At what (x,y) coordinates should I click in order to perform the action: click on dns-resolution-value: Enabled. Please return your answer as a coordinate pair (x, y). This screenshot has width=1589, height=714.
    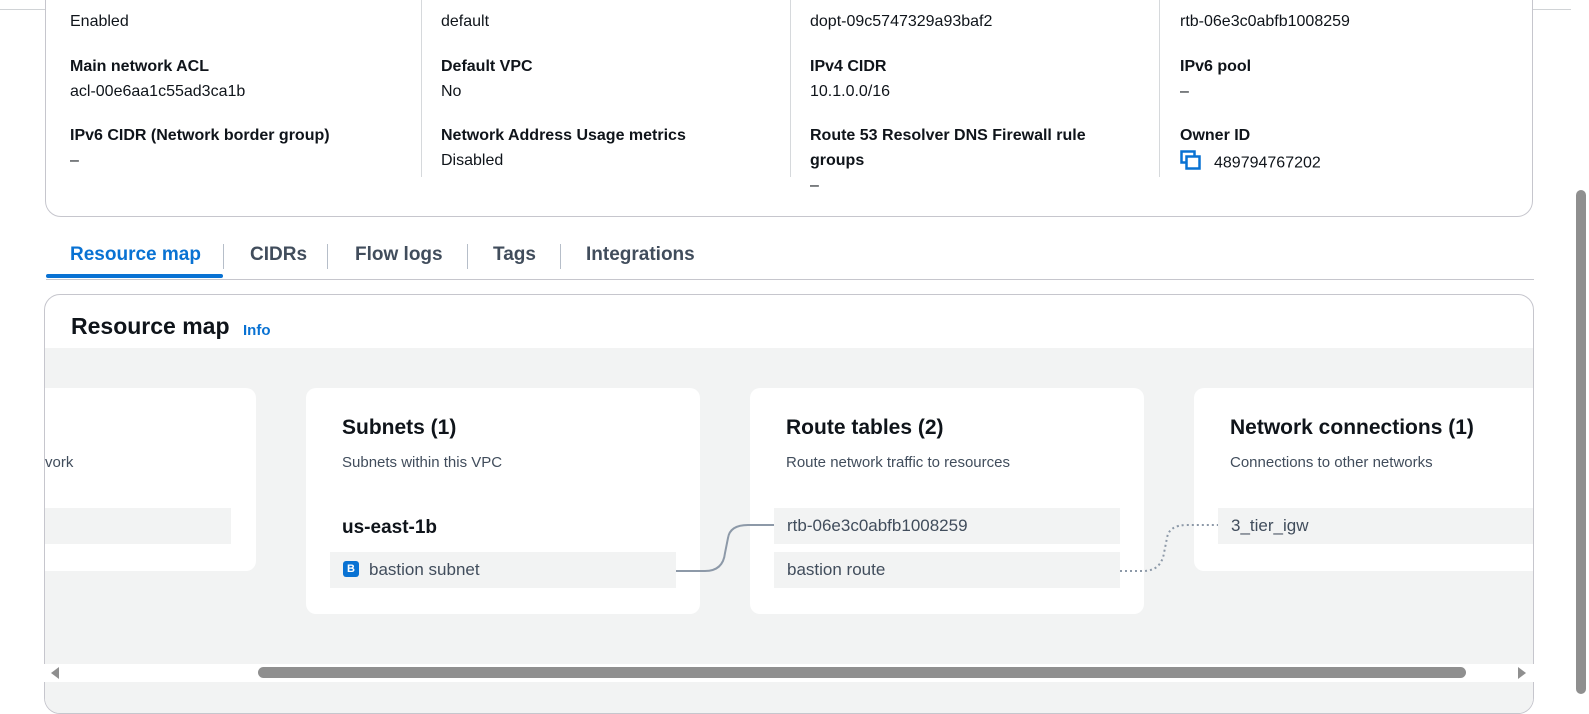
    Looking at the image, I should click on (99, 21).